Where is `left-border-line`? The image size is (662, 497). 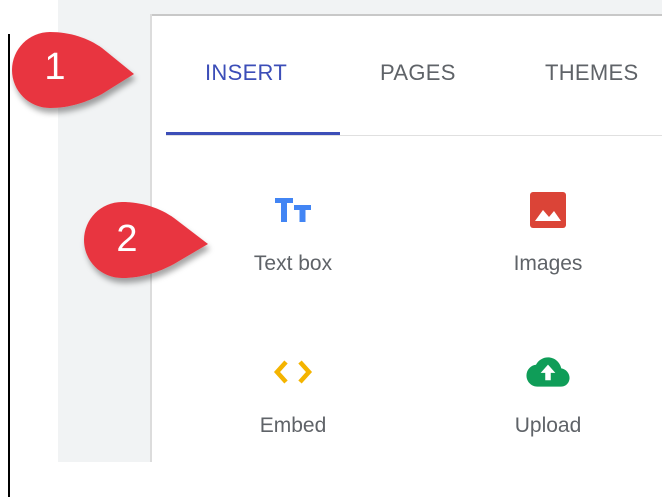
left-border-line is located at coordinates (9, 265).